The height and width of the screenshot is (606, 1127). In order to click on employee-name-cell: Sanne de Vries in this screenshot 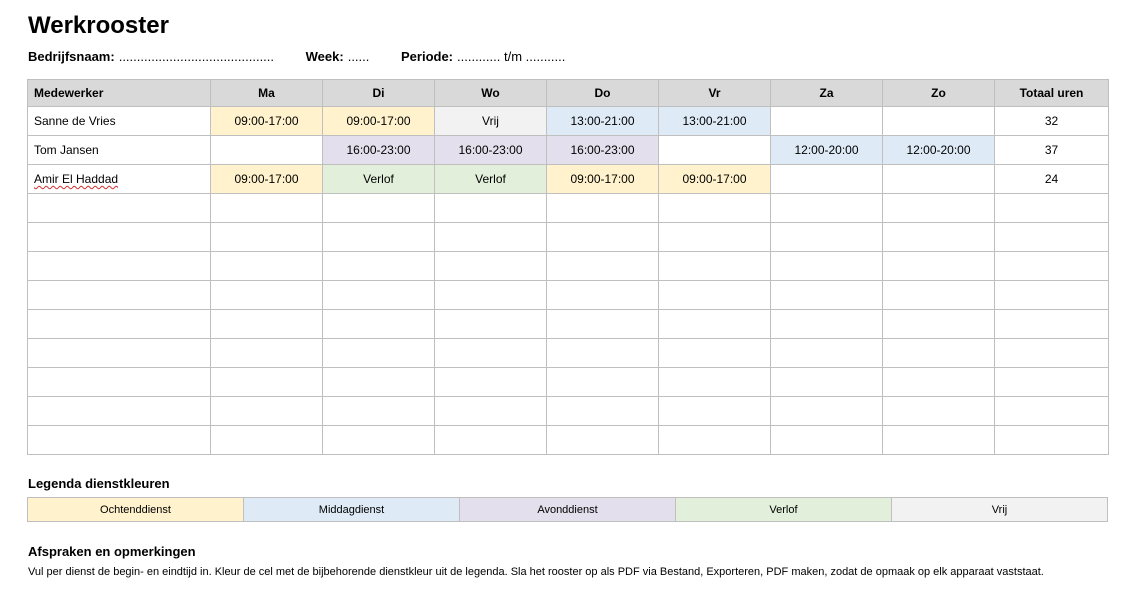, I will do `click(119, 121)`.